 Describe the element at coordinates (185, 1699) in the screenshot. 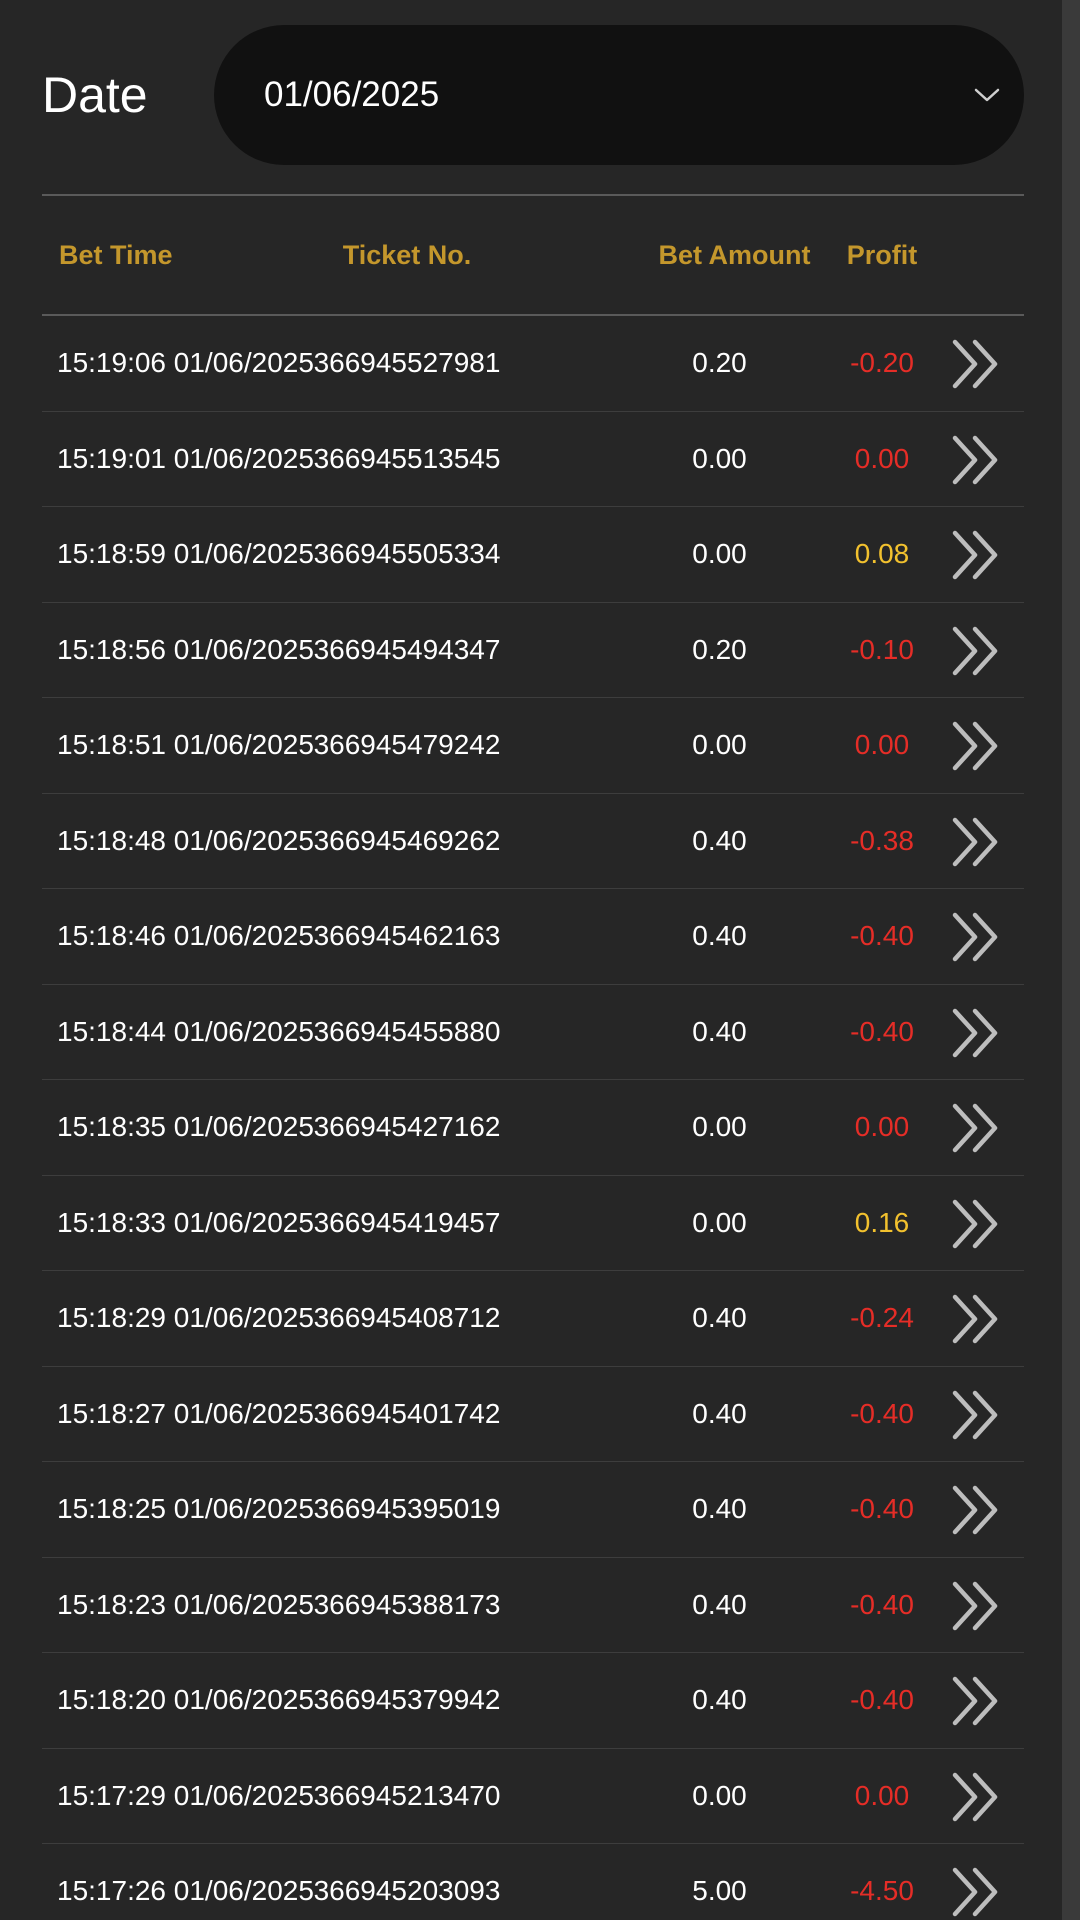

I see `bet-time-cell: 15:18:20 01/06/2025` at that location.